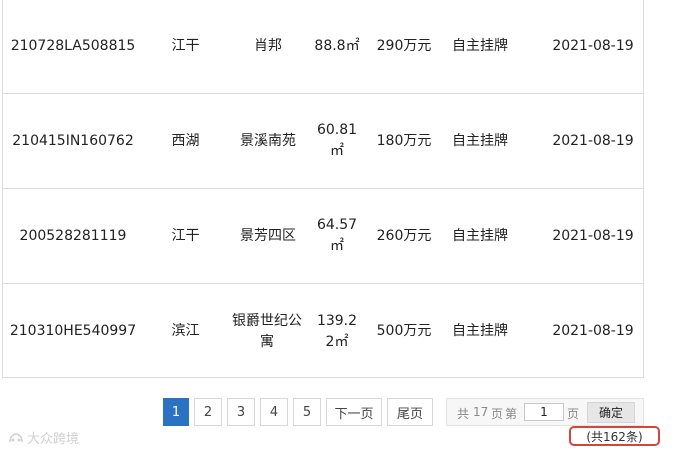 Image resolution: width=679 pixels, height=451 pixels. What do you see at coordinates (208, 412) in the screenshot?
I see `page-button-2: 2` at bounding box center [208, 412].